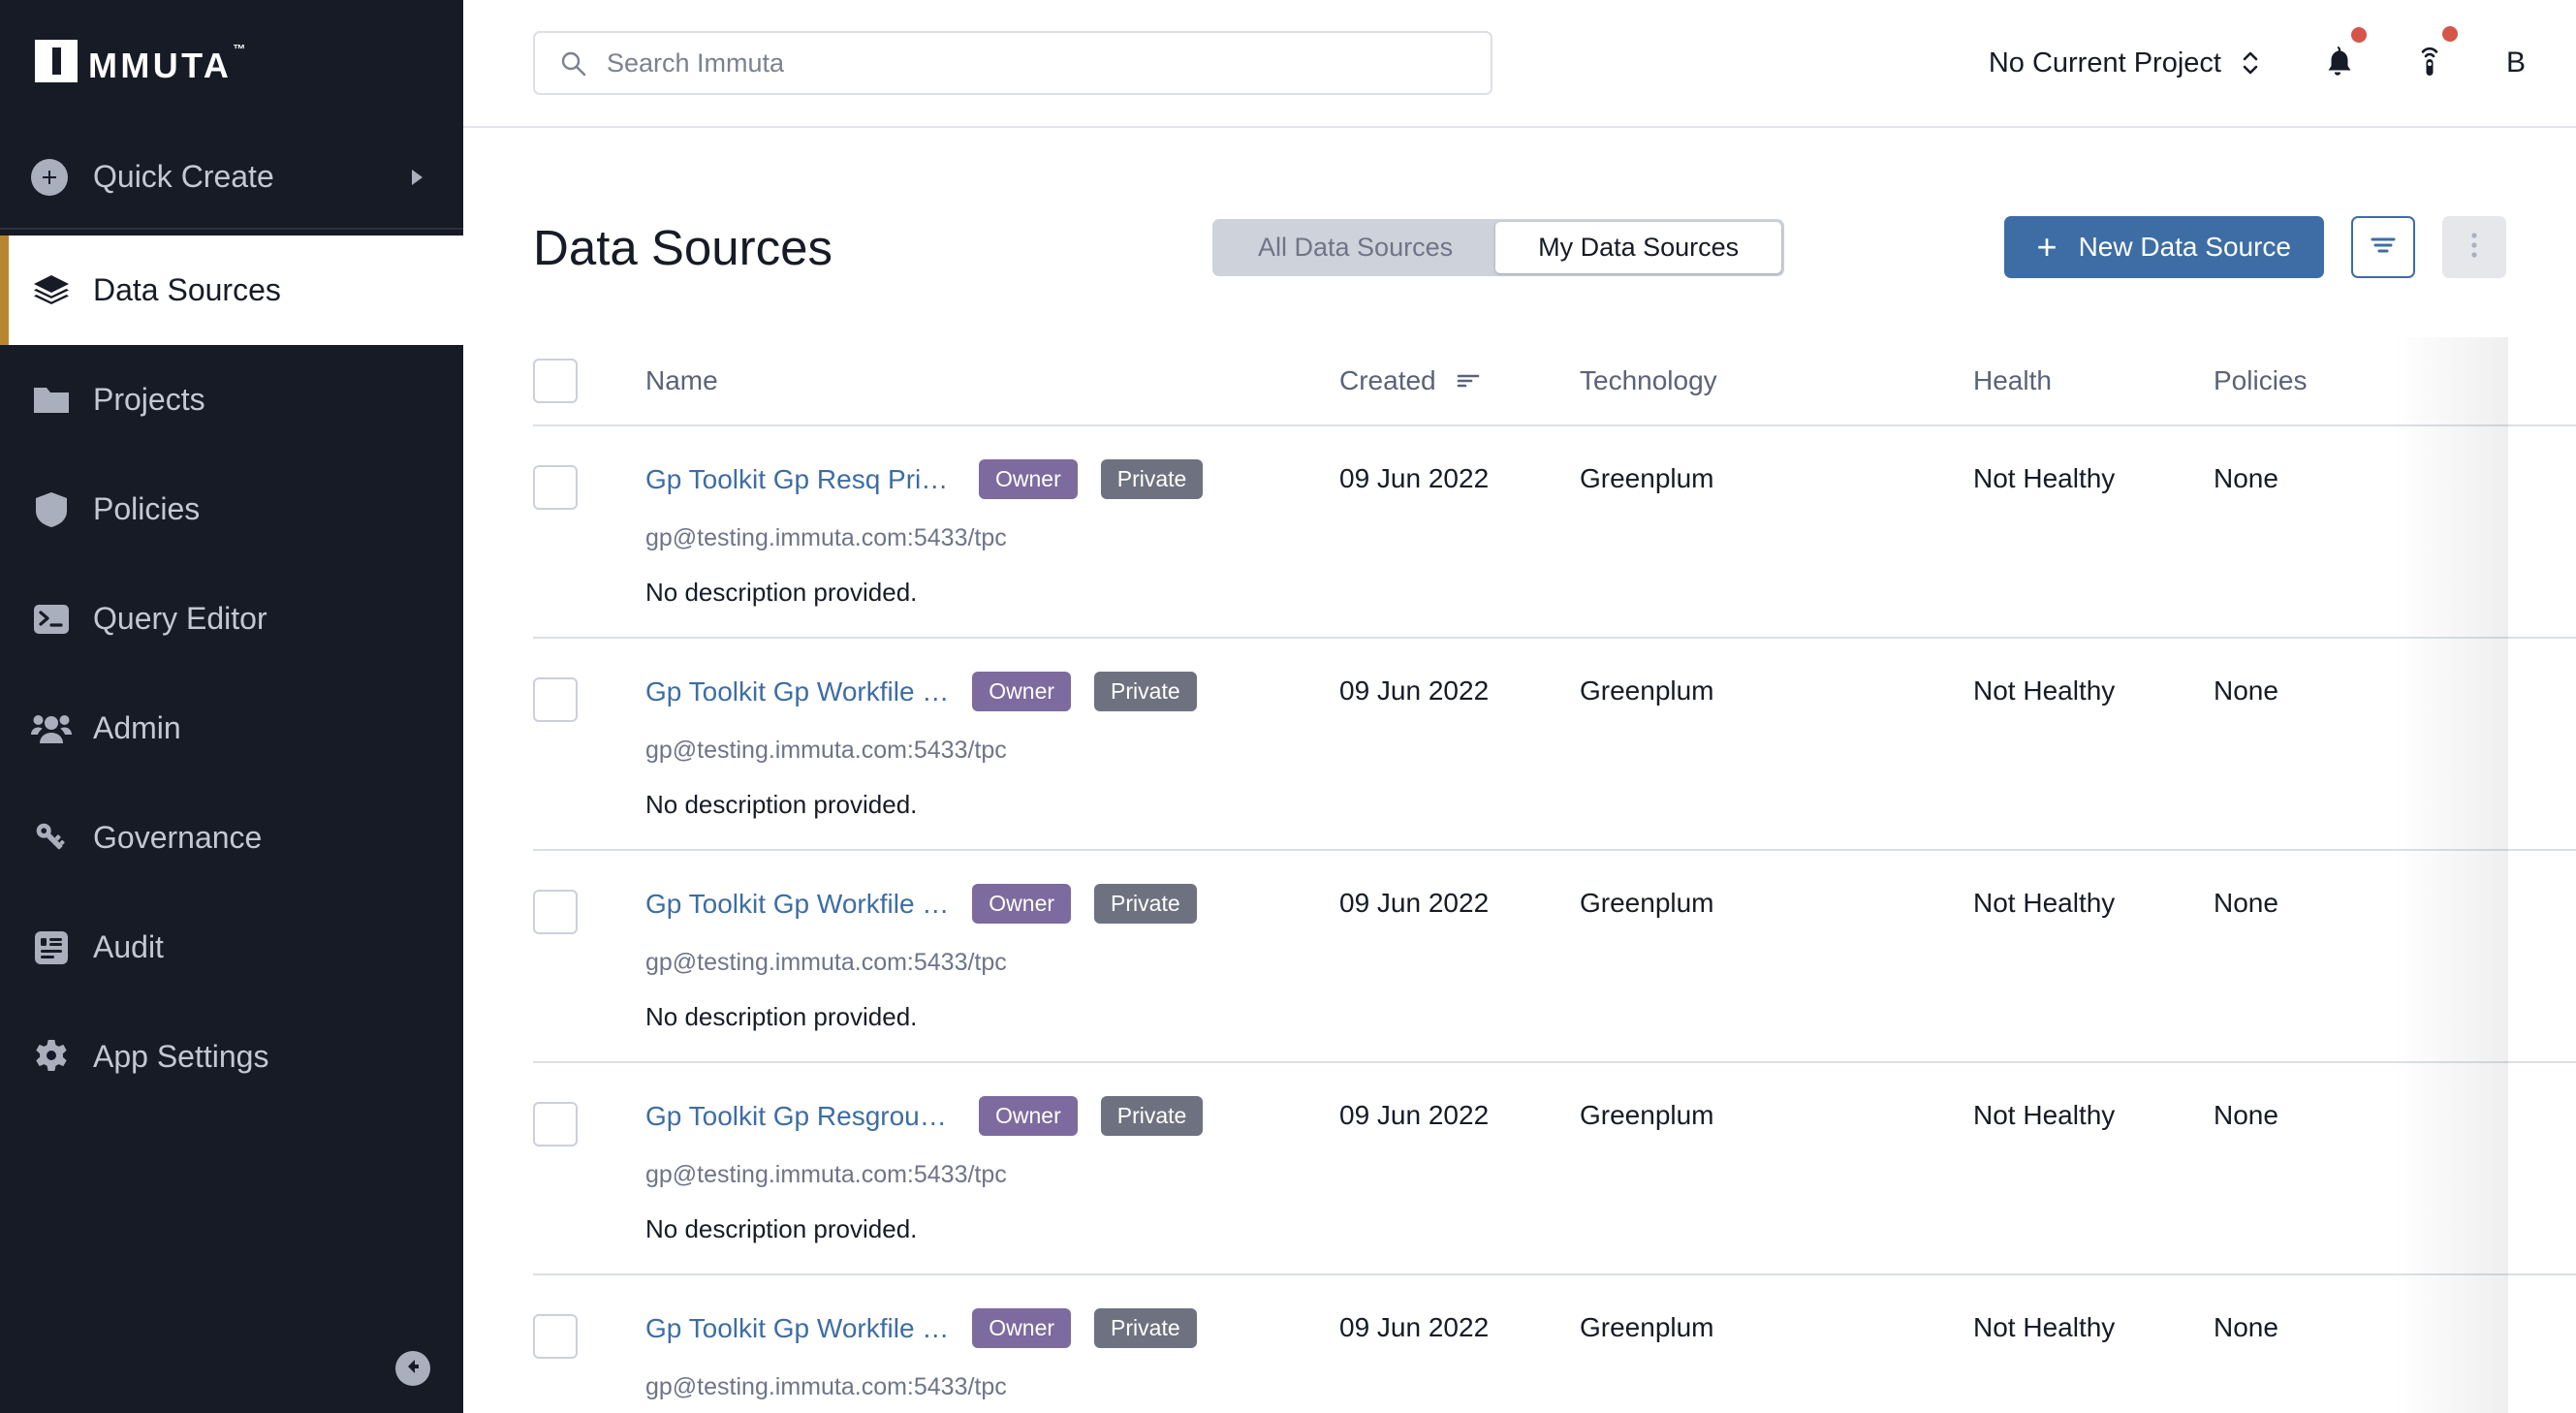 The width and height of the screenshot is (2576, 1413). I want to click on search-input, so click(1004, 62).